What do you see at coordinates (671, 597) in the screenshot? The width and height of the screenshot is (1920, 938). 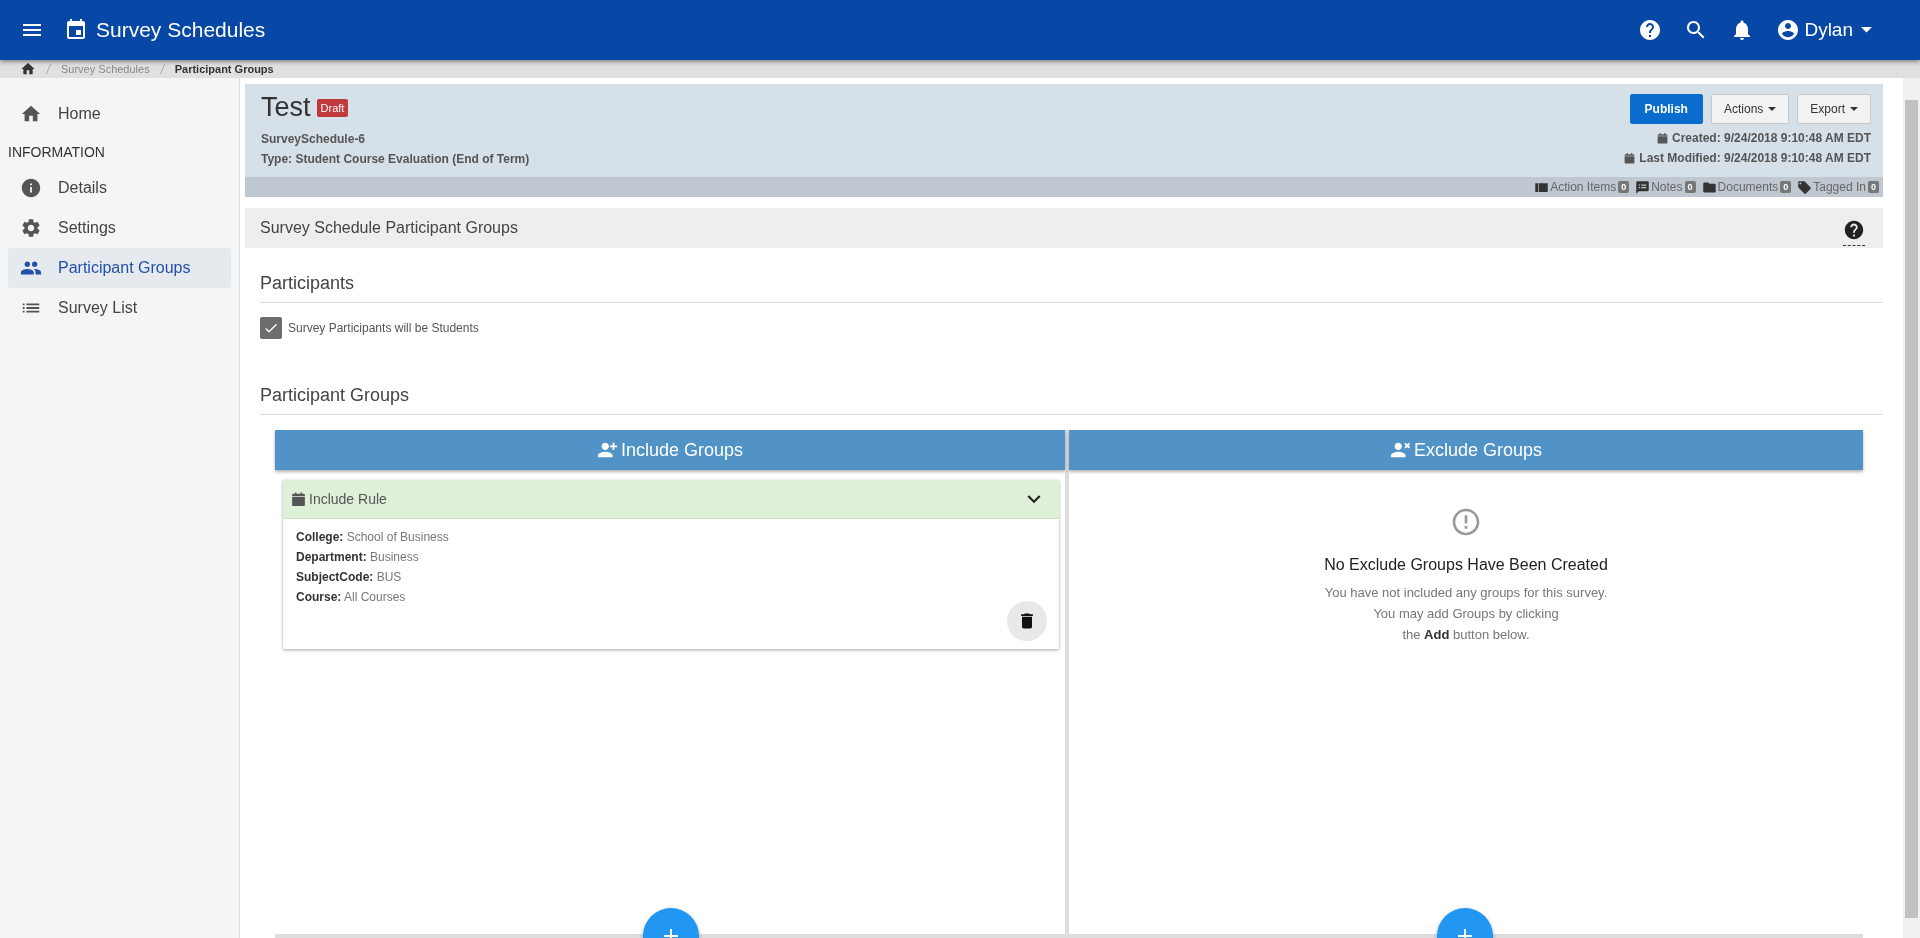 I see `rule-field: Course: All Courses` at bounding box center [671, 597].